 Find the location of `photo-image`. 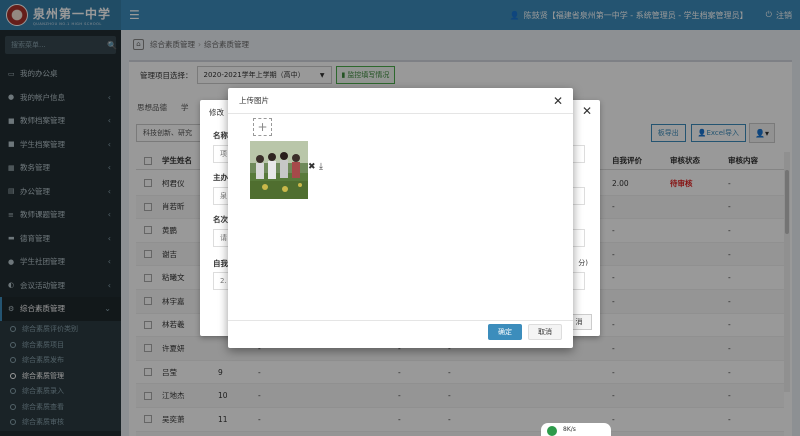

photo-image is located at coordinates (279, 170).